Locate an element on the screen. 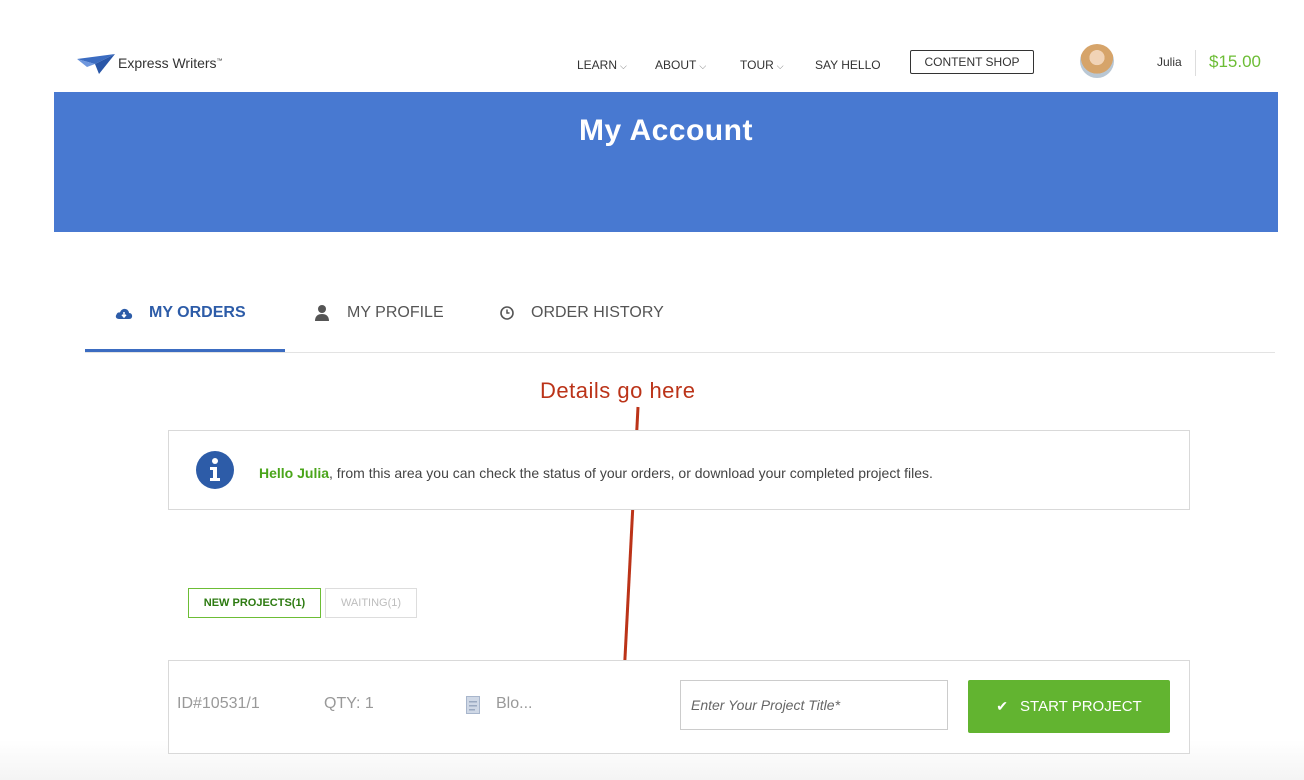  page-title: My Account is located at coordinates (666, 130).